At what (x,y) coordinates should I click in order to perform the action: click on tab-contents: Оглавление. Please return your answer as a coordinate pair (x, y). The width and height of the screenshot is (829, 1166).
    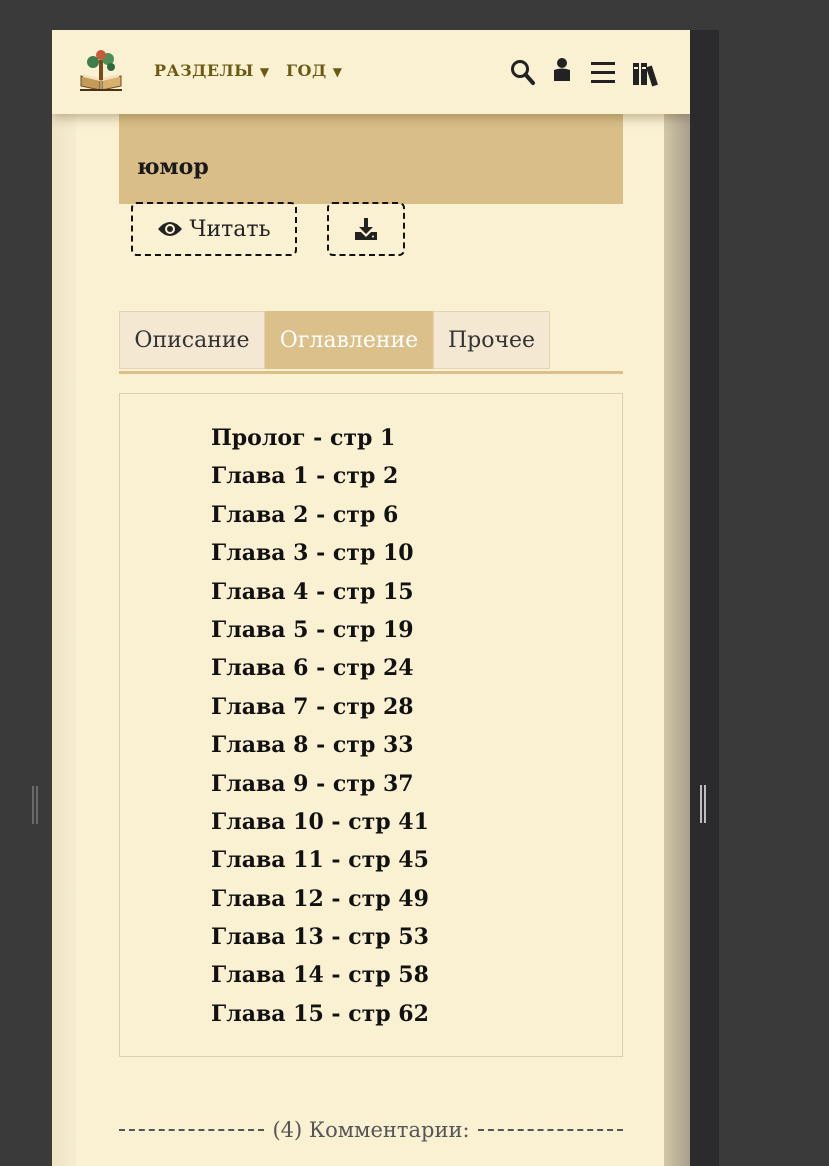
    Looking at the image, I should click on (349, 340).